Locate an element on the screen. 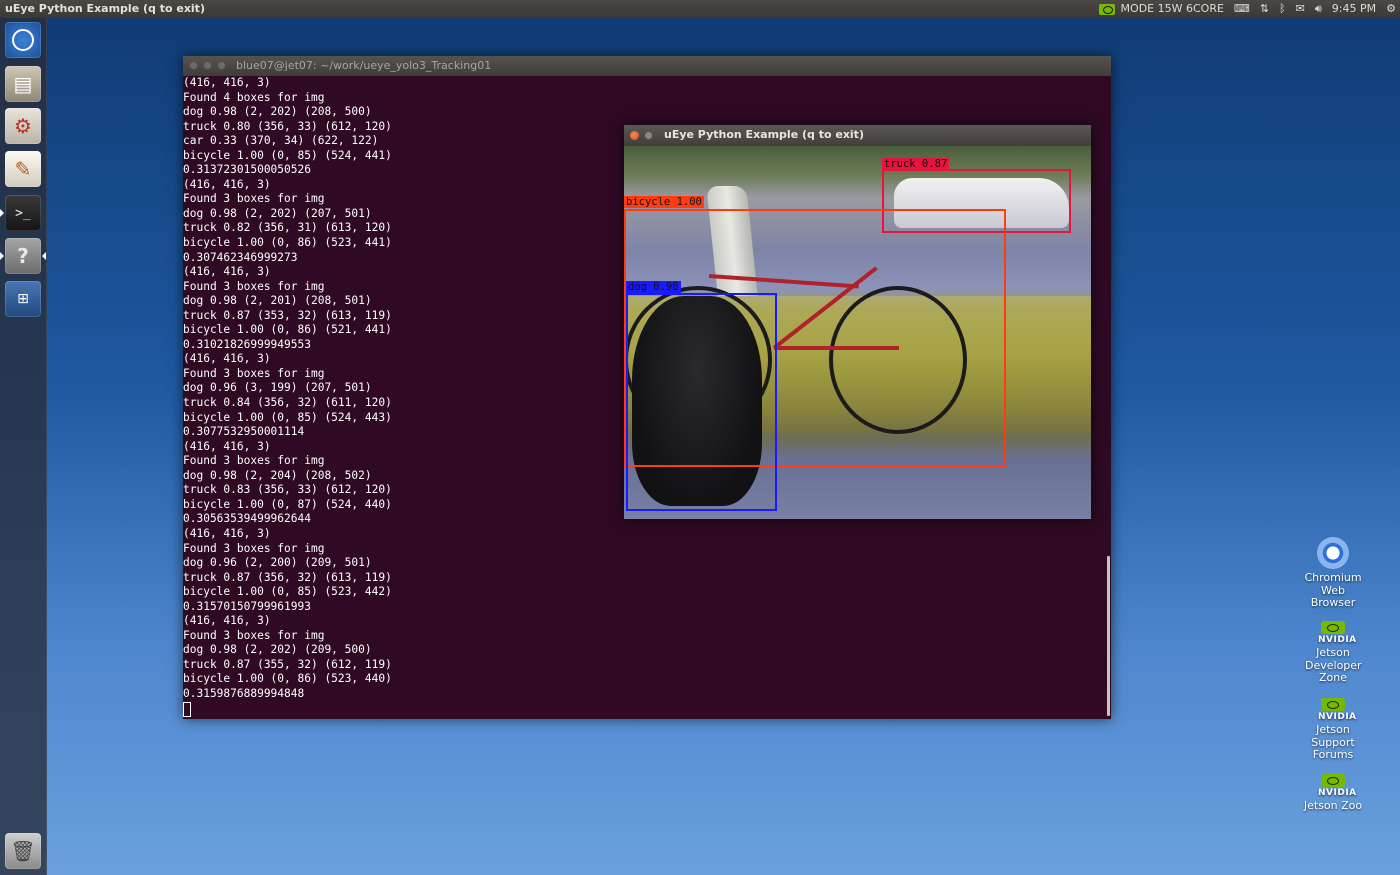 The width and height of the screenshot is (1400, 875). jetson-zoo-desktop-icon: NVIDIA Jetson Zoo is located at coordinates (1333, 793).